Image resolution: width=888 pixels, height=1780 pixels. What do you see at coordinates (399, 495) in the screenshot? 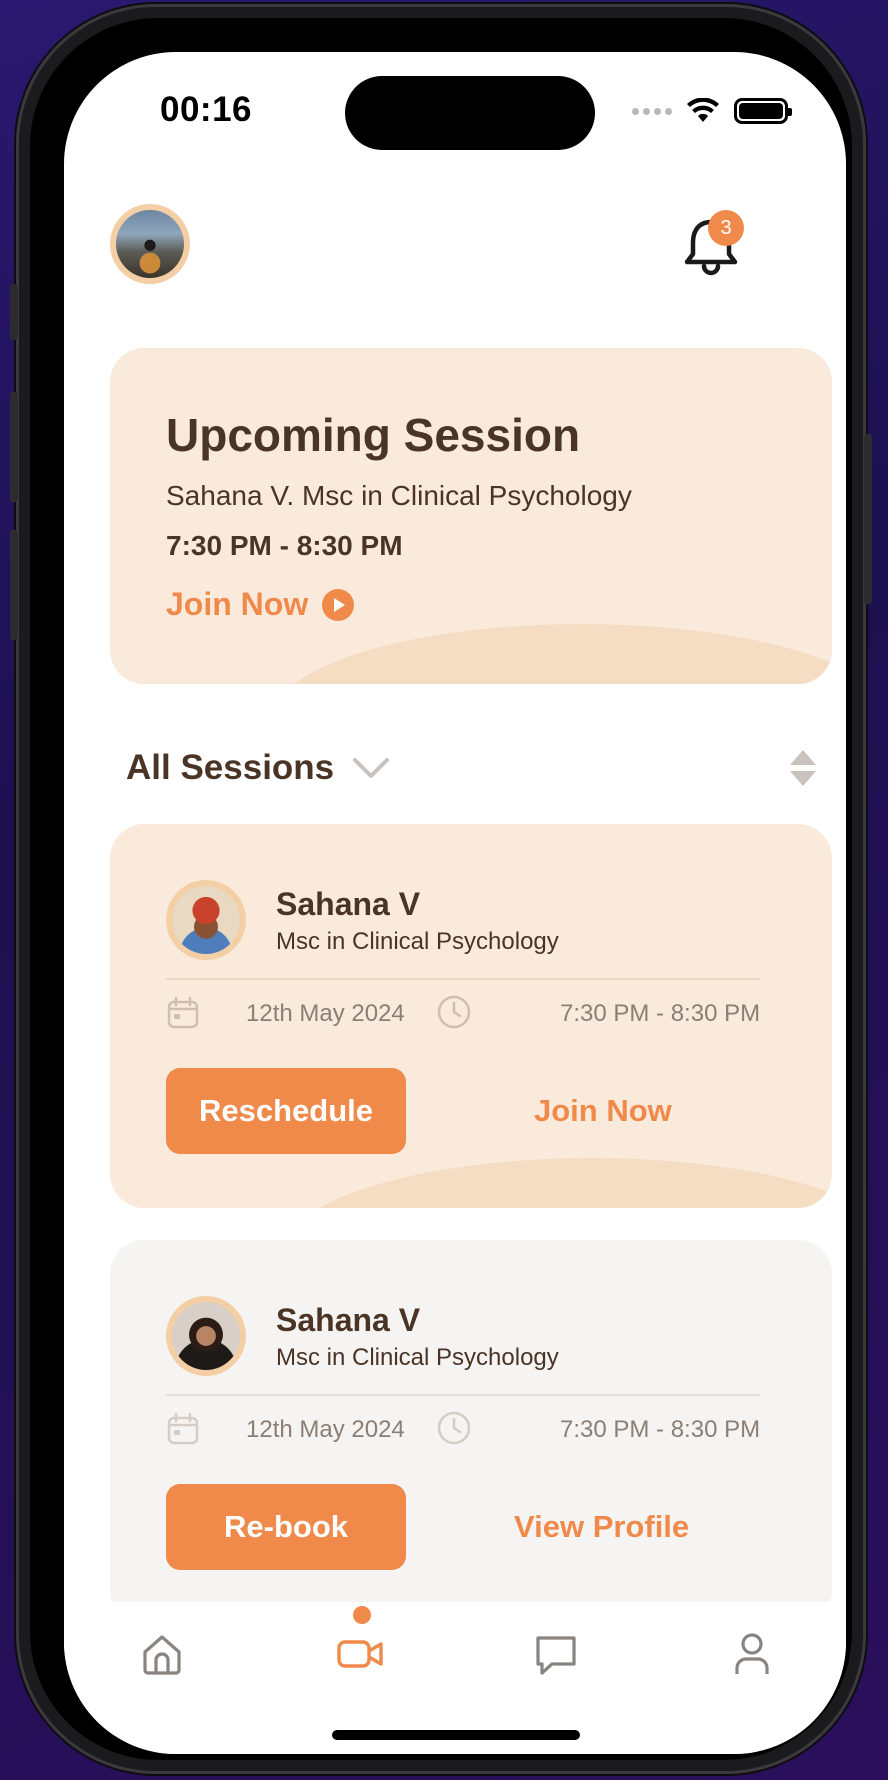
I see `upcoming-subtitle: Sahana V. Msc in Clinical Psychology` at bounding box center [399, 495].